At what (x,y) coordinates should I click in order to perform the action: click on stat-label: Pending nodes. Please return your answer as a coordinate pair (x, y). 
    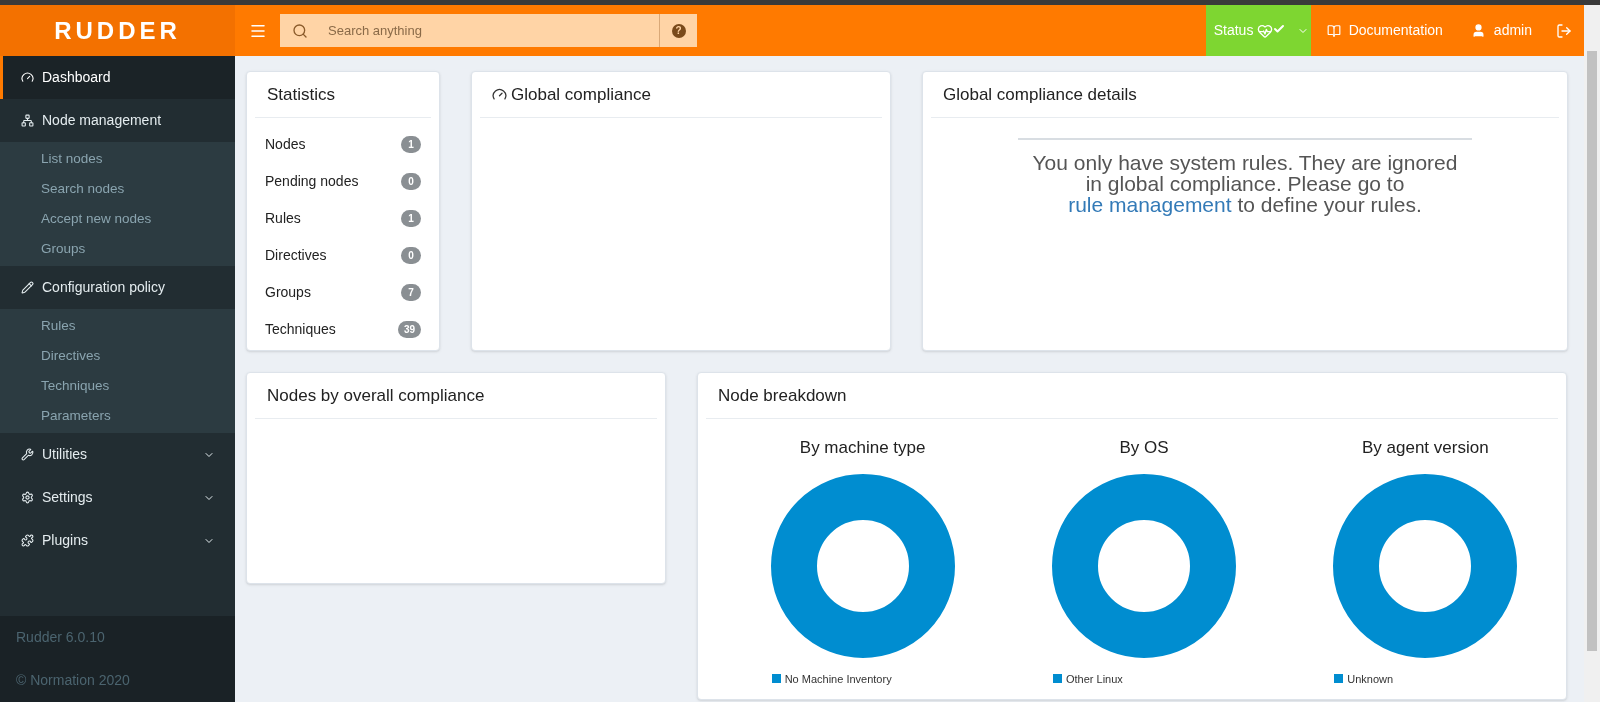
    Looking at the image, I should click on (312, 181).